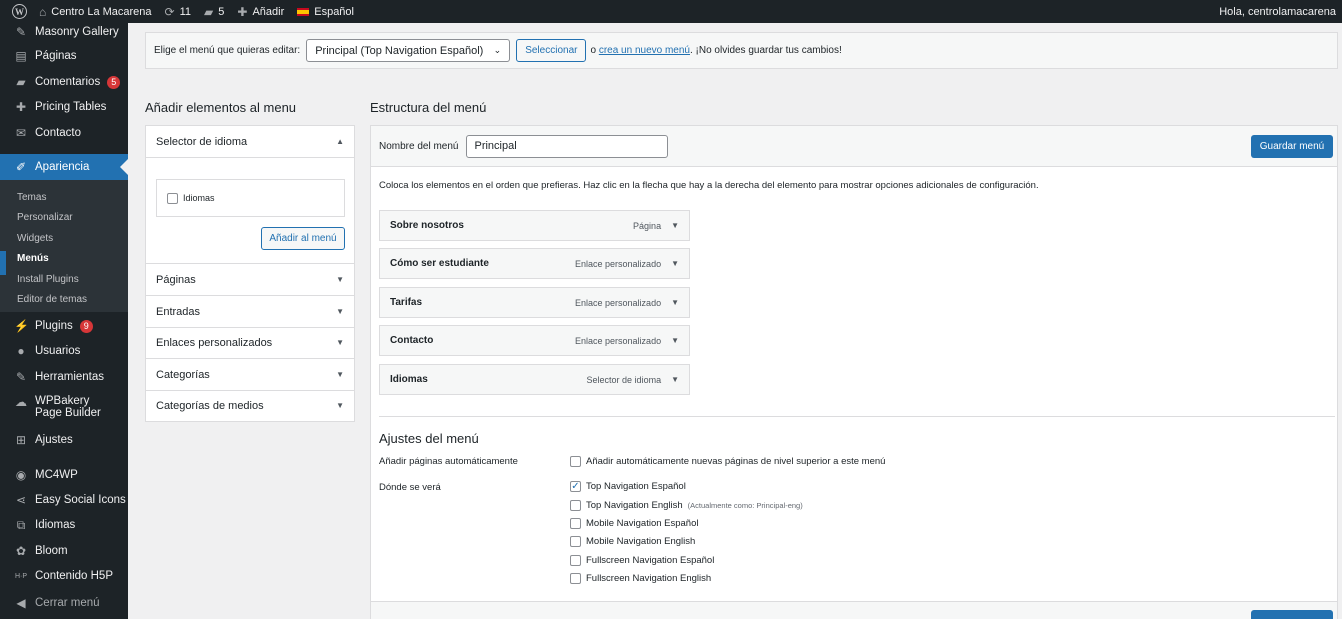  I want to click on translate-icon: ⧉, so click(21, 524).